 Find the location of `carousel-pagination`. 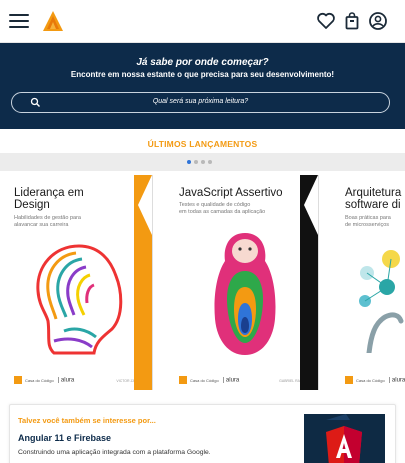

carousel-pagination is located at coordinates (202, 162).